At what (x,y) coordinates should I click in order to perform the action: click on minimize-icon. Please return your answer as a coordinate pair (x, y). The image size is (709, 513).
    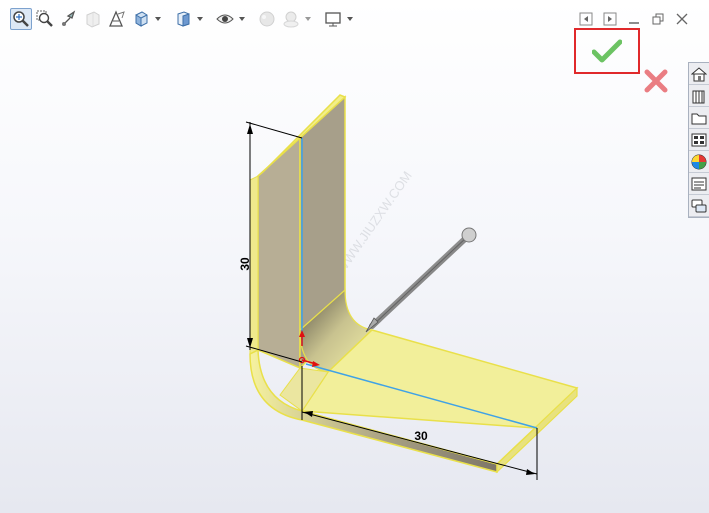
    Looking at the image, I should click on (634, 19).